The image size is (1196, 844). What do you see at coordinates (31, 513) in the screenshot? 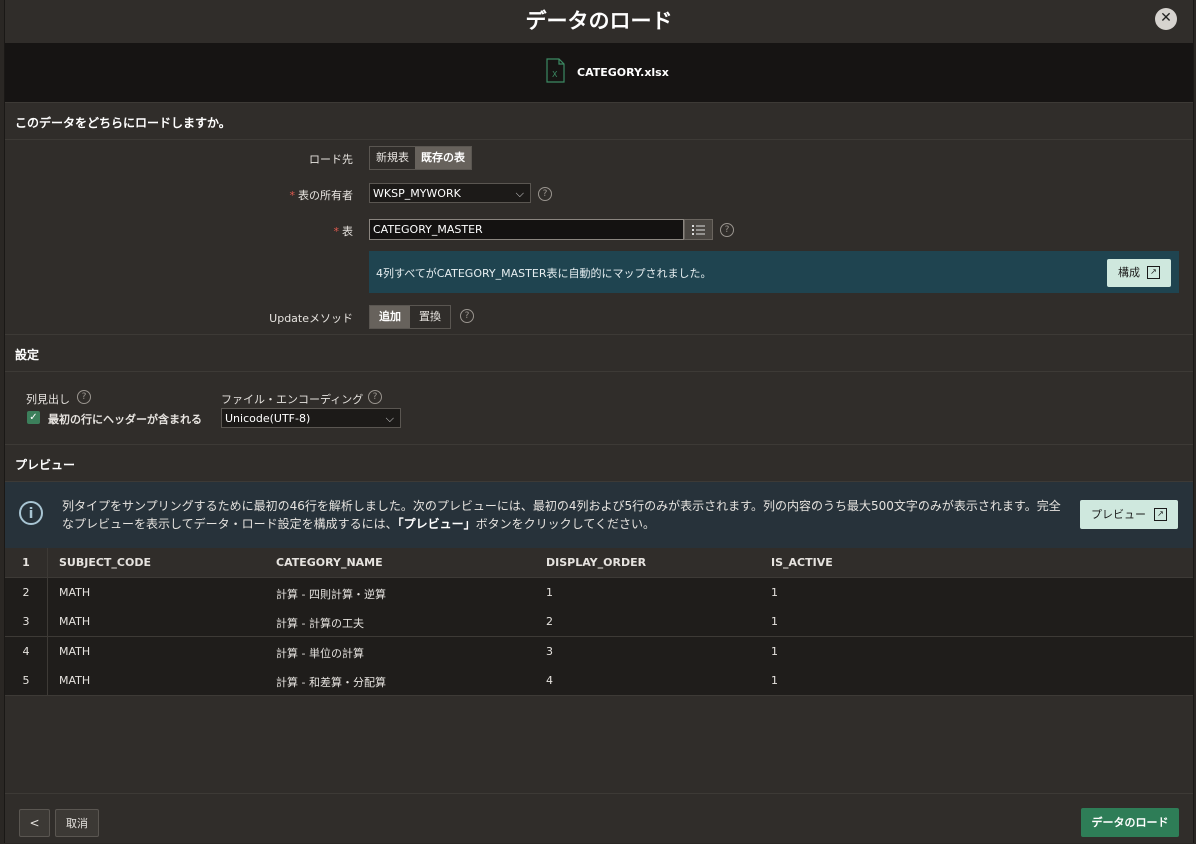
I see `info-icon: i` at bounding box center [31, 513].